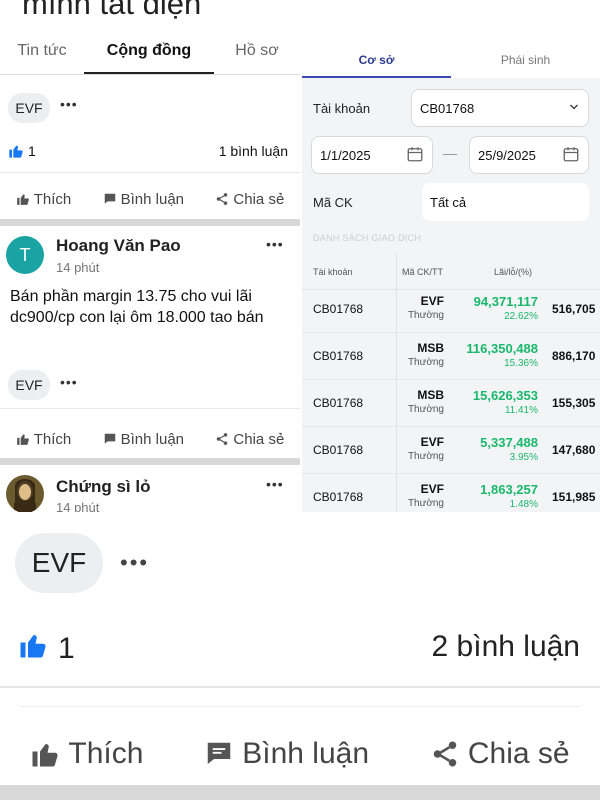 This screenshot has height=800, width=600. What do you see at coordinates (507, 155) in the screenshot?
I see `date-to-value: 25/9/2025` at bounding box center [507, 155].